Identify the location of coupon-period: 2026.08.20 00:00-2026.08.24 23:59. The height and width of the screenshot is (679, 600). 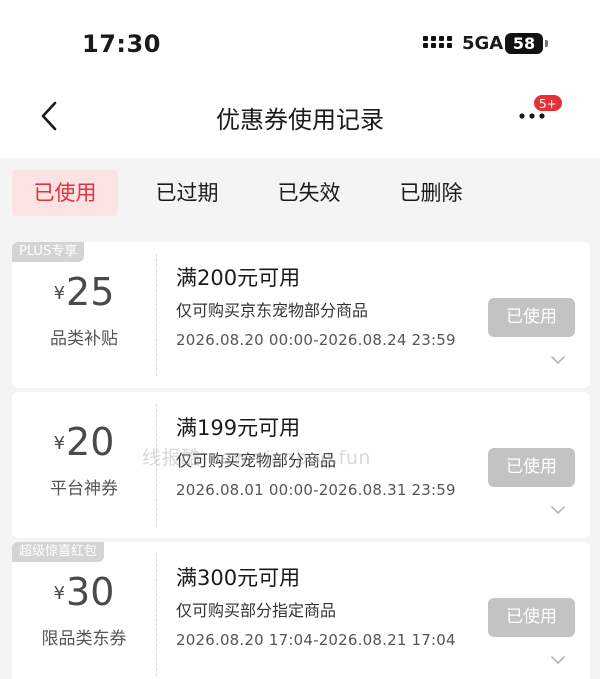
(316, 340).